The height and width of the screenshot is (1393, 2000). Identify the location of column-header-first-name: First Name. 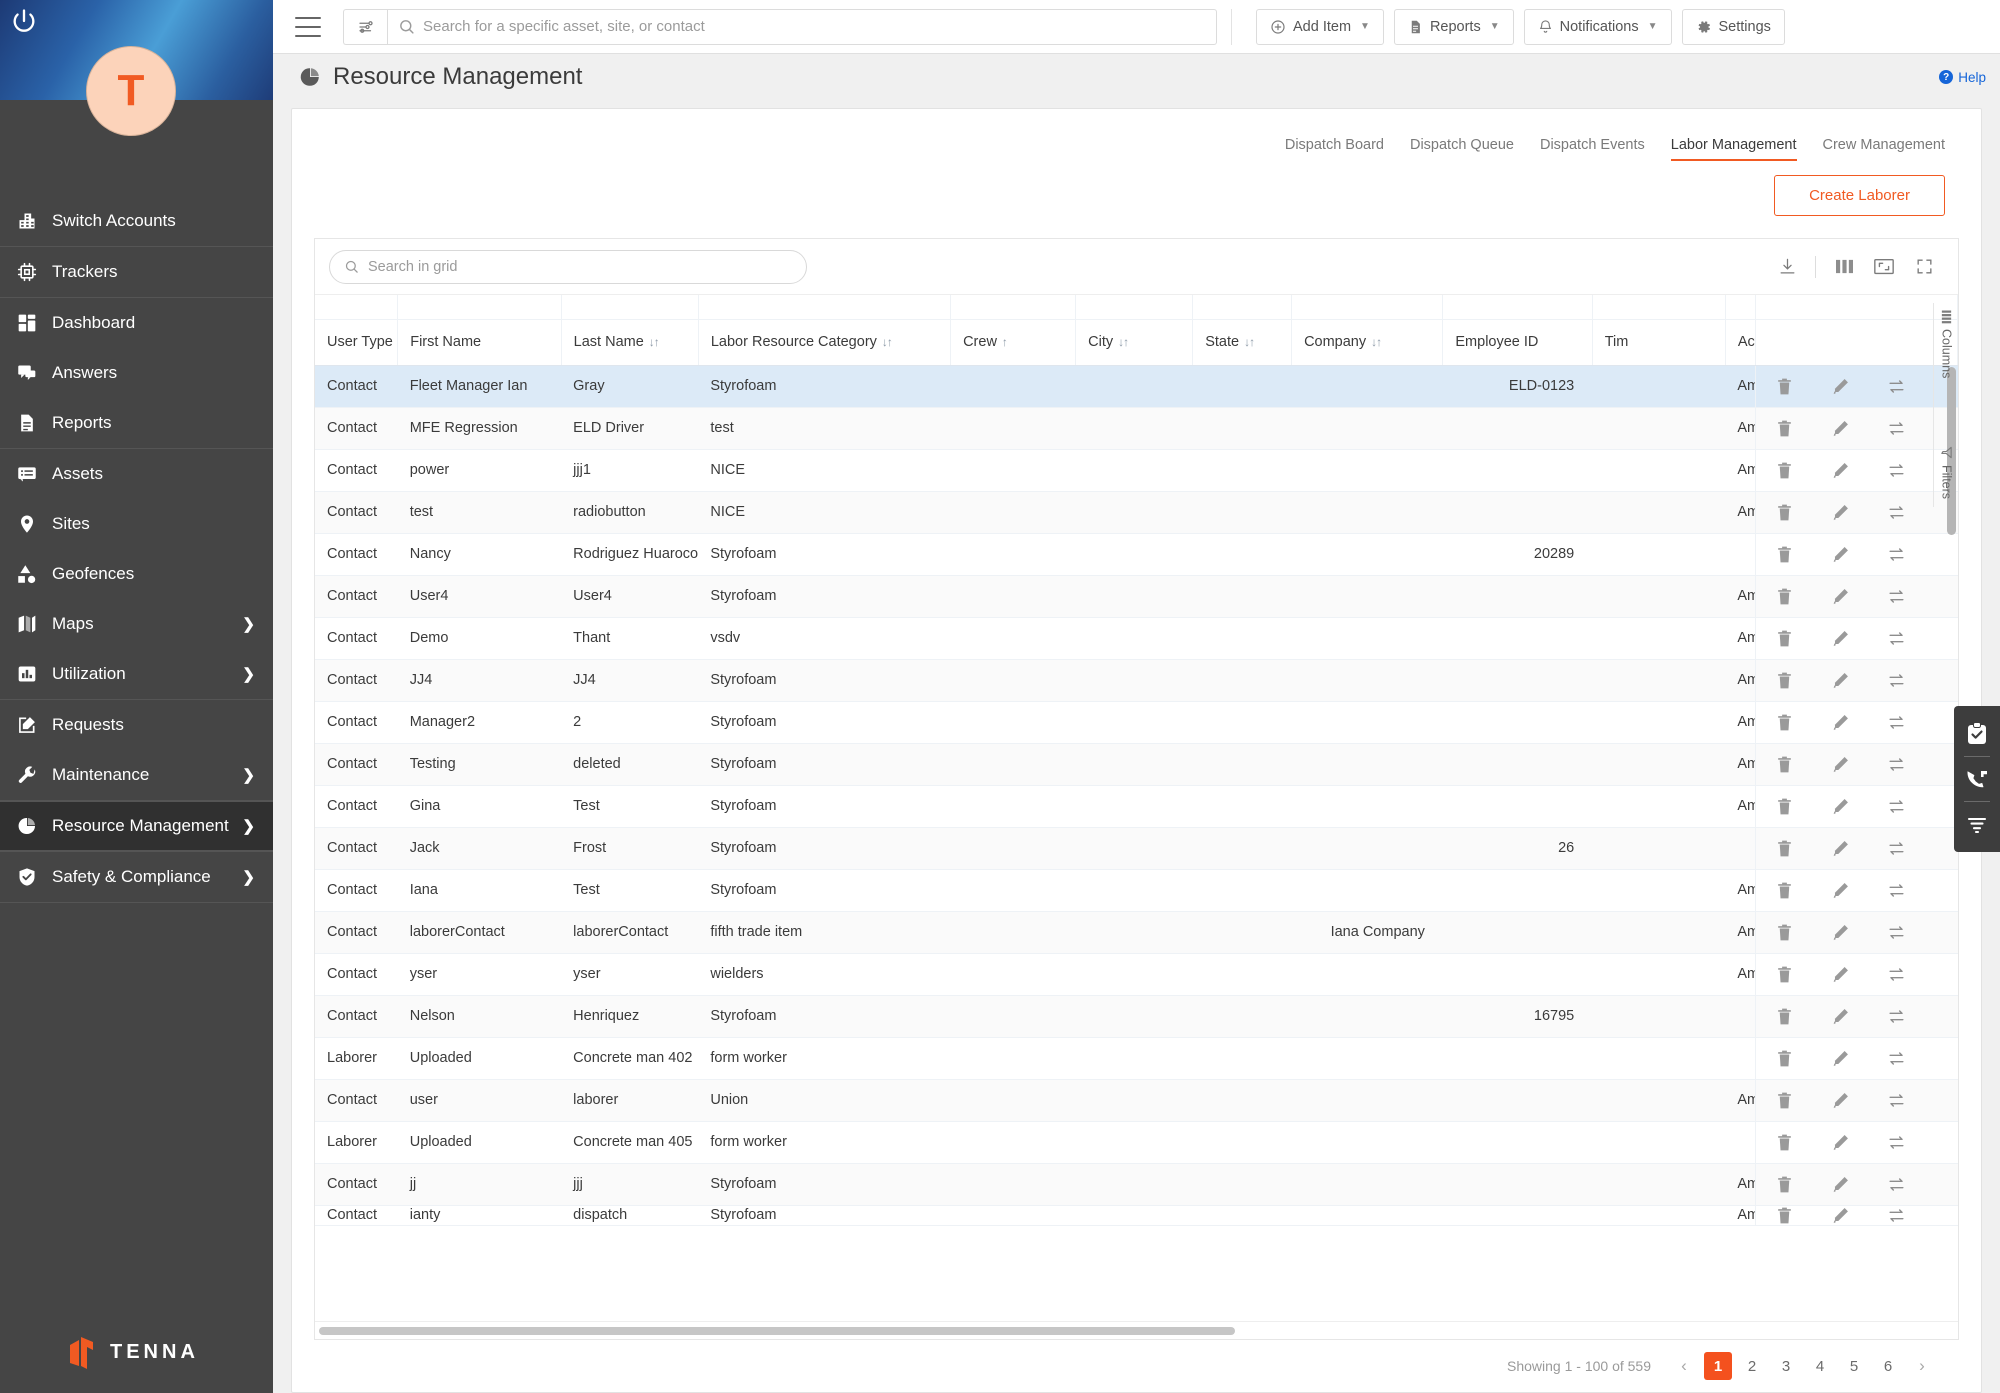
(479, 342).